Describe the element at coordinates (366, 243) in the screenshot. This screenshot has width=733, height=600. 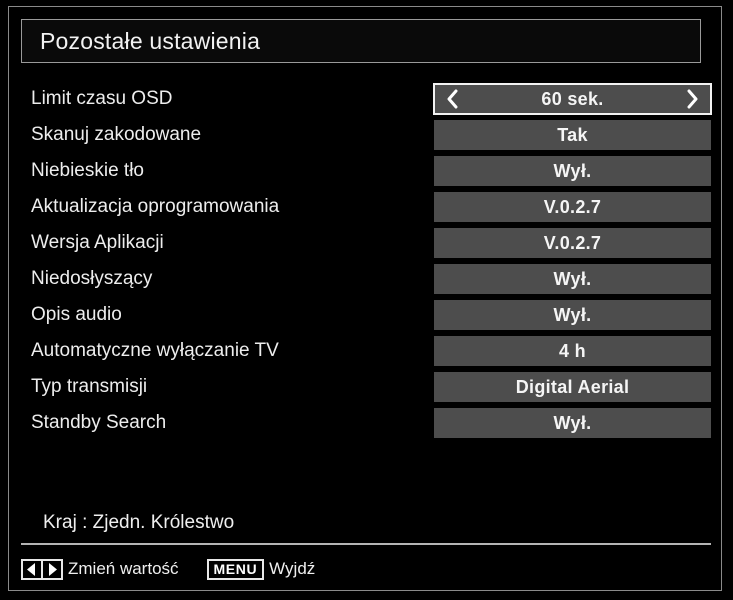
I see `settings-row: Wersja Aplikacji V.0.2.7` at that location.